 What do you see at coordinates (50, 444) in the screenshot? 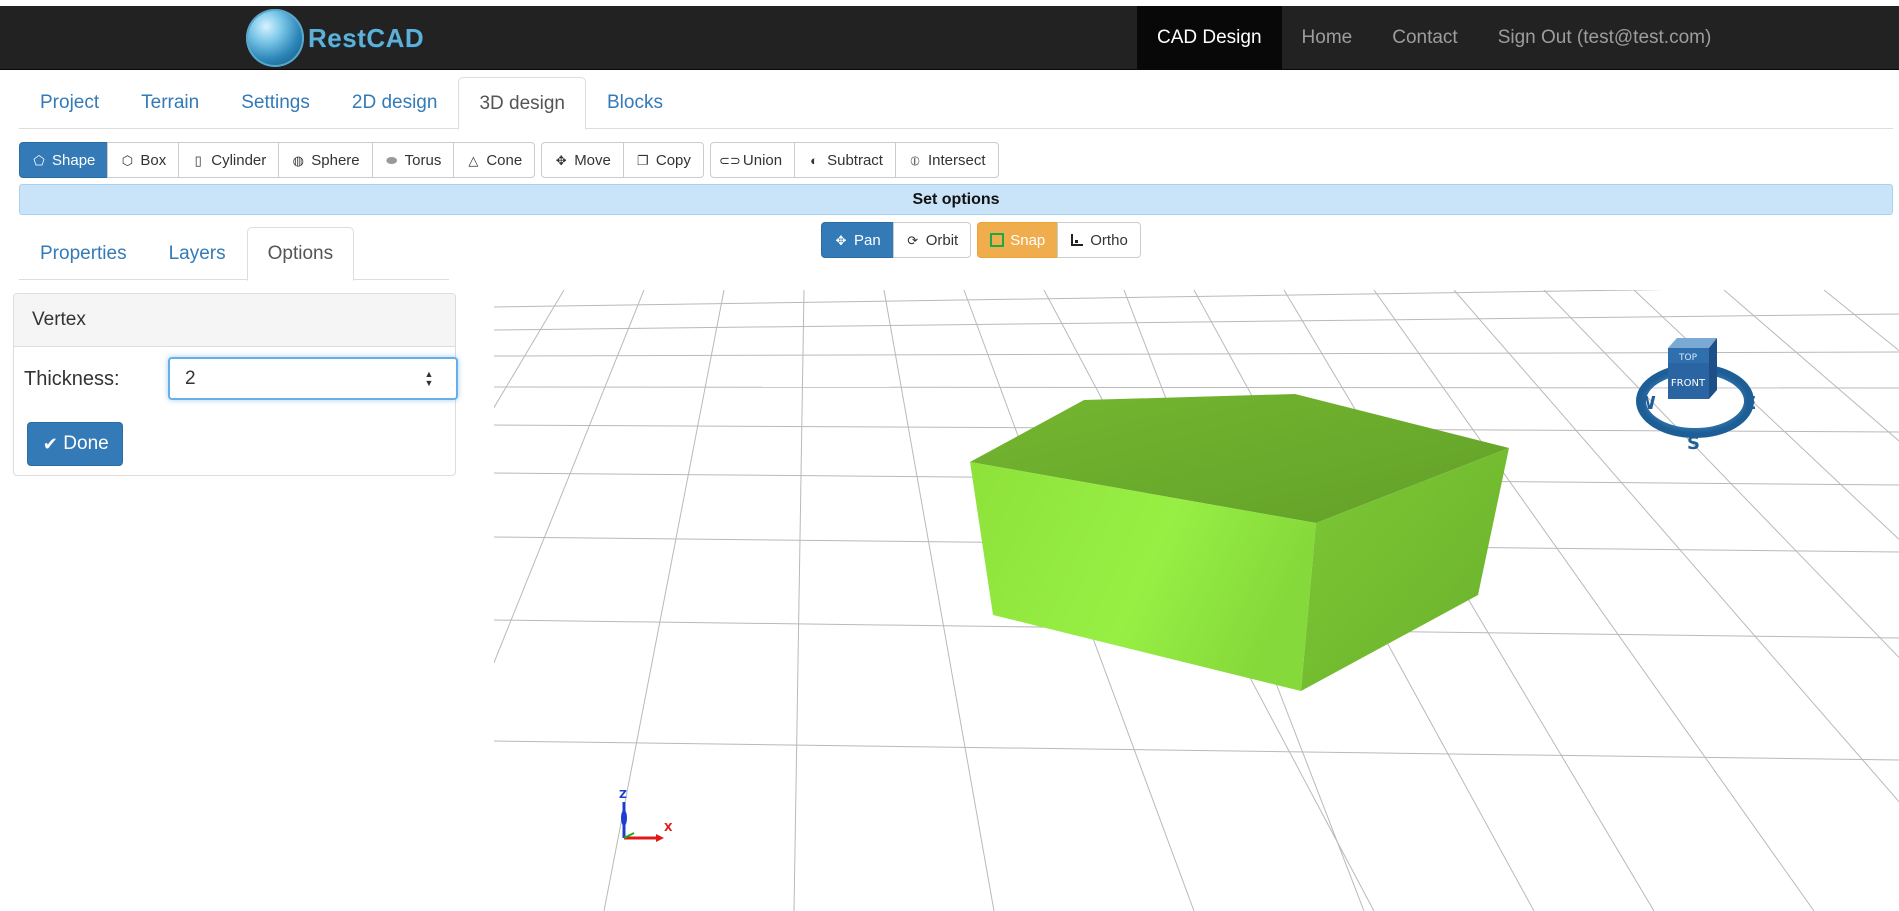
I see `checkmark-icon: ✔` at bounding box center [50, 444].